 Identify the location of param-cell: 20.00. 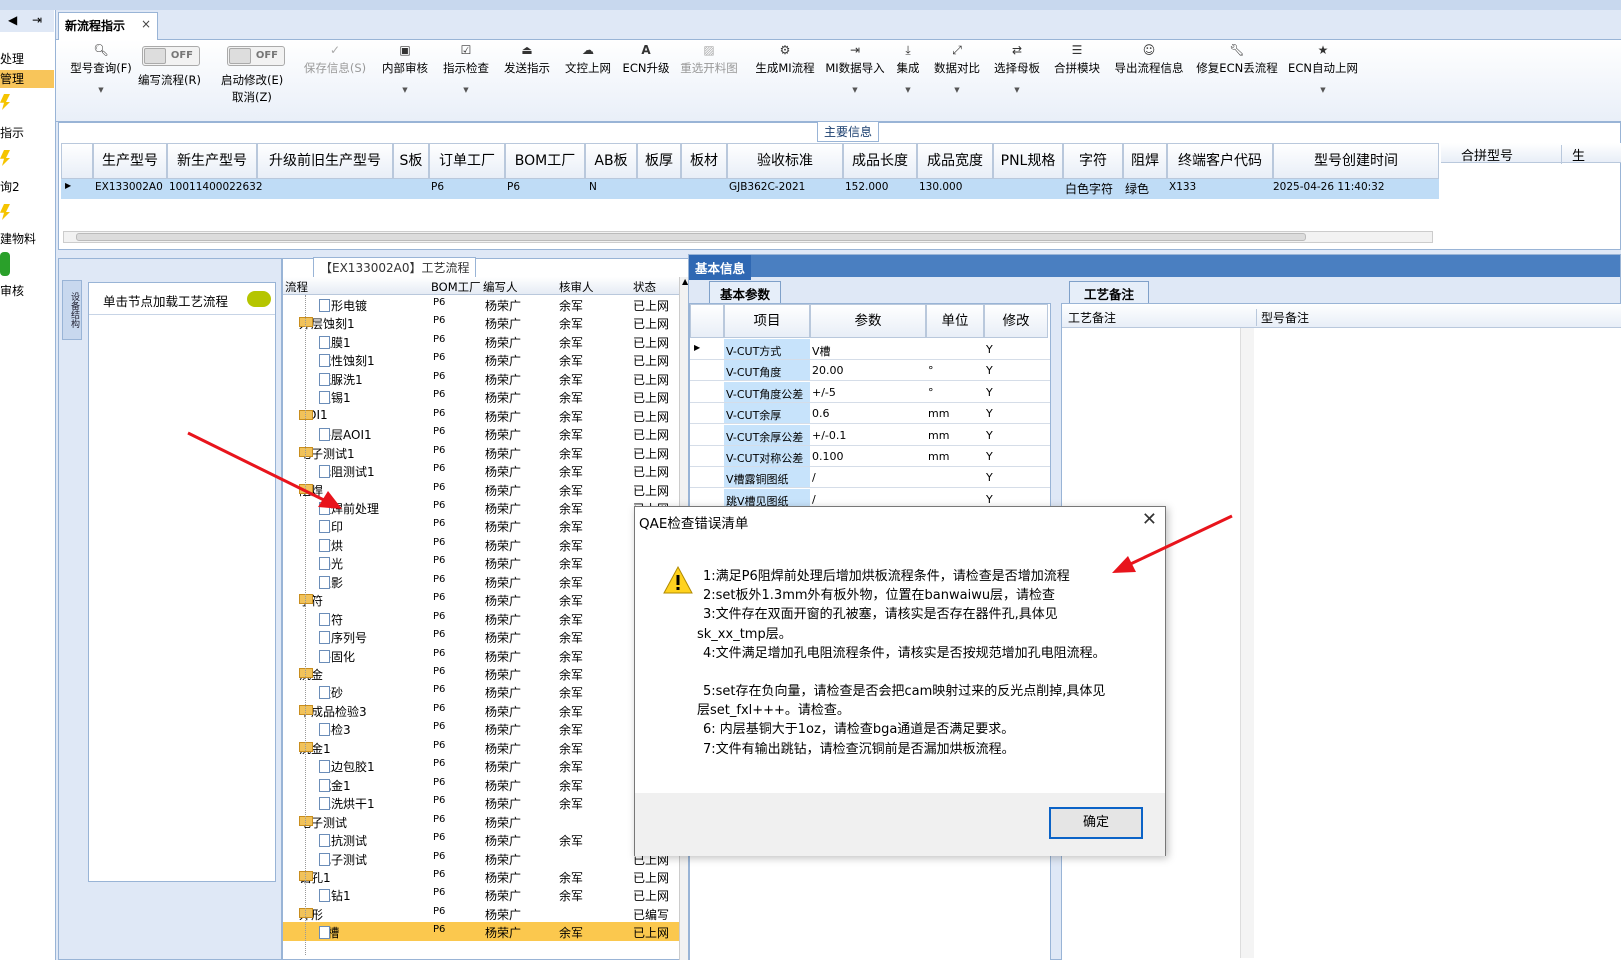
(828, 370).